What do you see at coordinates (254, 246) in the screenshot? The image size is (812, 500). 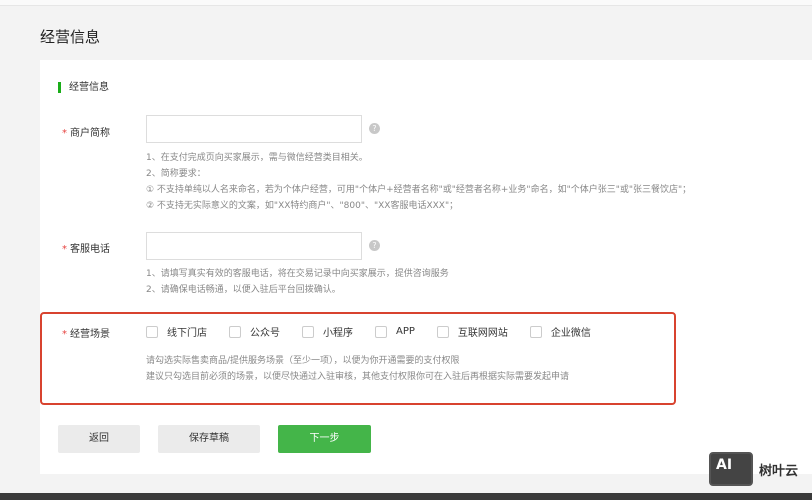 I see `phone-input` at bounding box center [254, 246].